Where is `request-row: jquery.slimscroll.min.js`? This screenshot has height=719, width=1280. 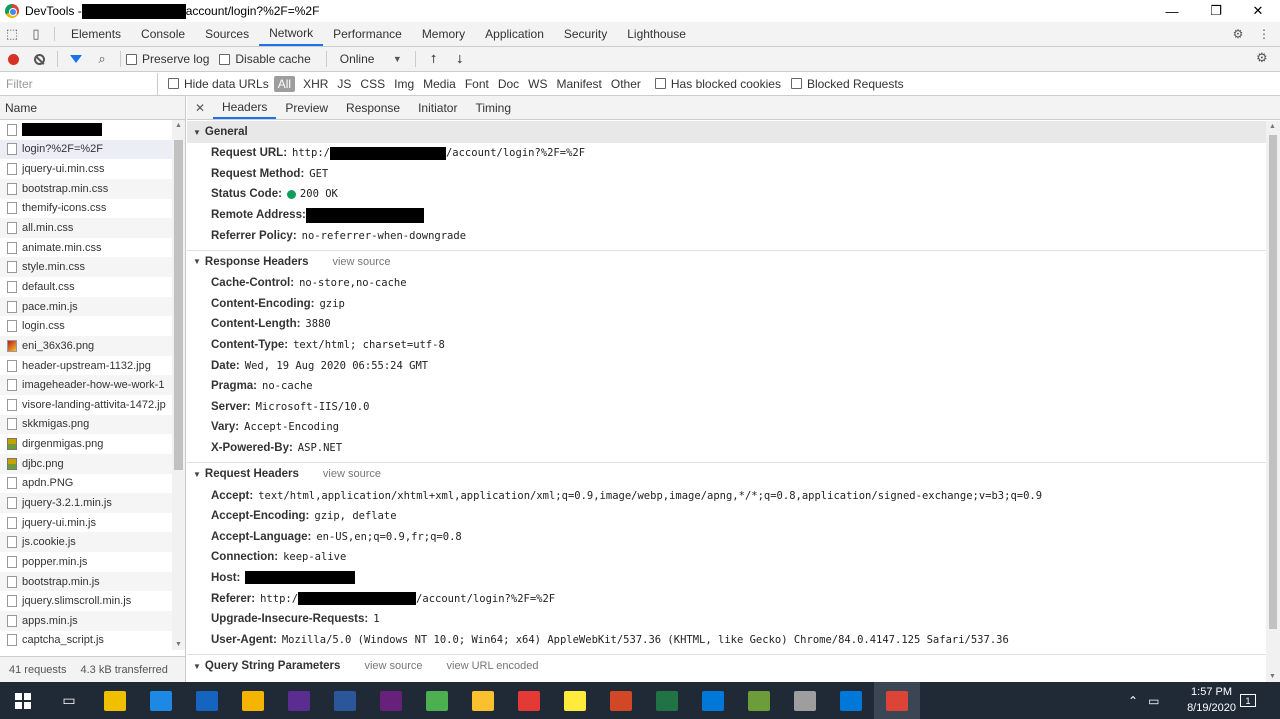
request-row: jquery.slimscroll.min.js is located at coordinates (86, 601).